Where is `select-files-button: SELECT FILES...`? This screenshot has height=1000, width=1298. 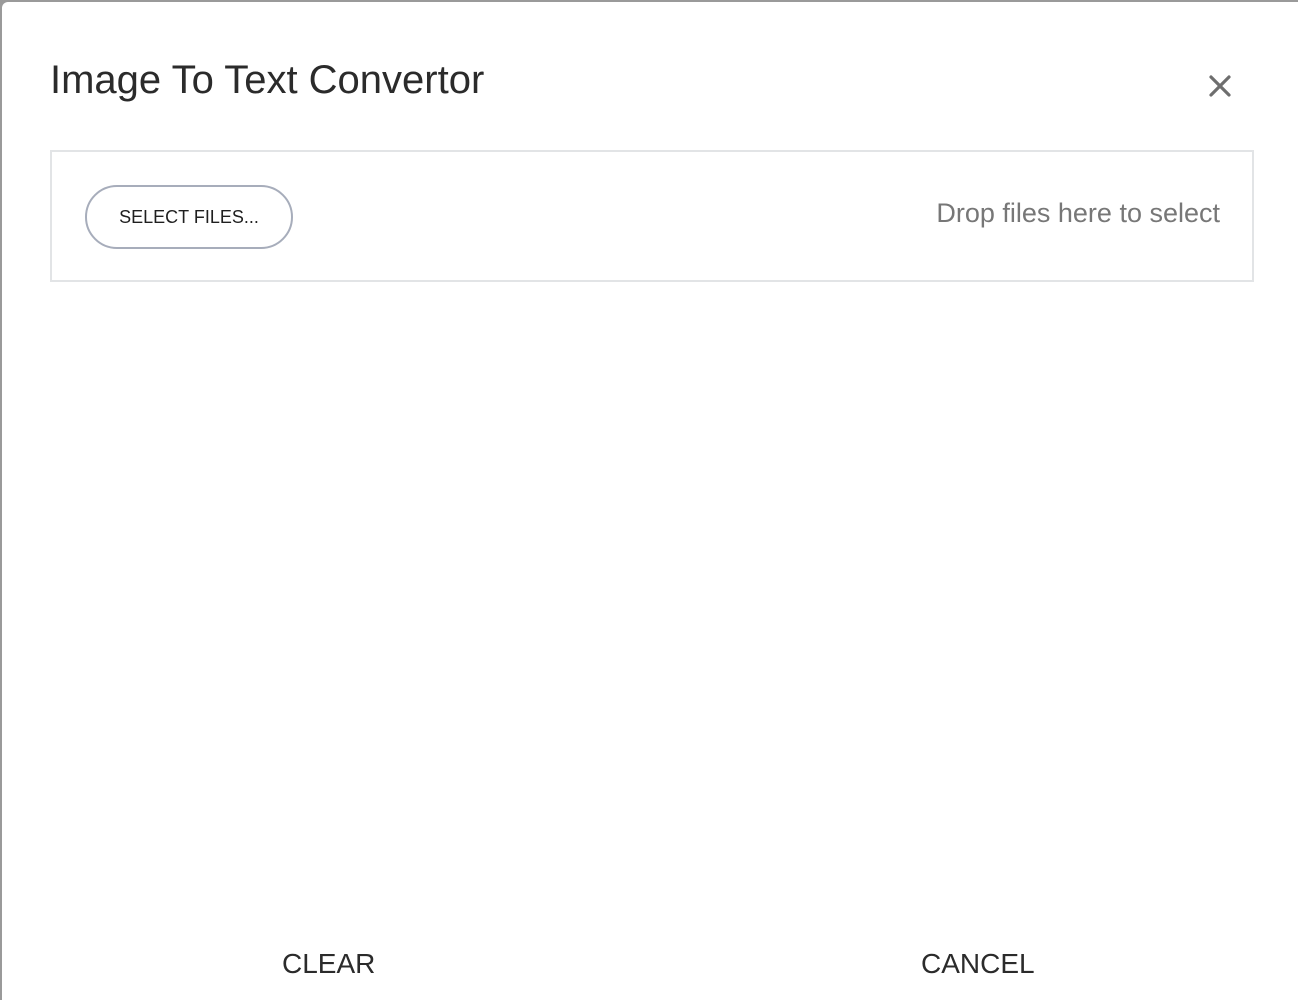
select-files-button: SELECT FILES... is located at coordinates (189, 217).